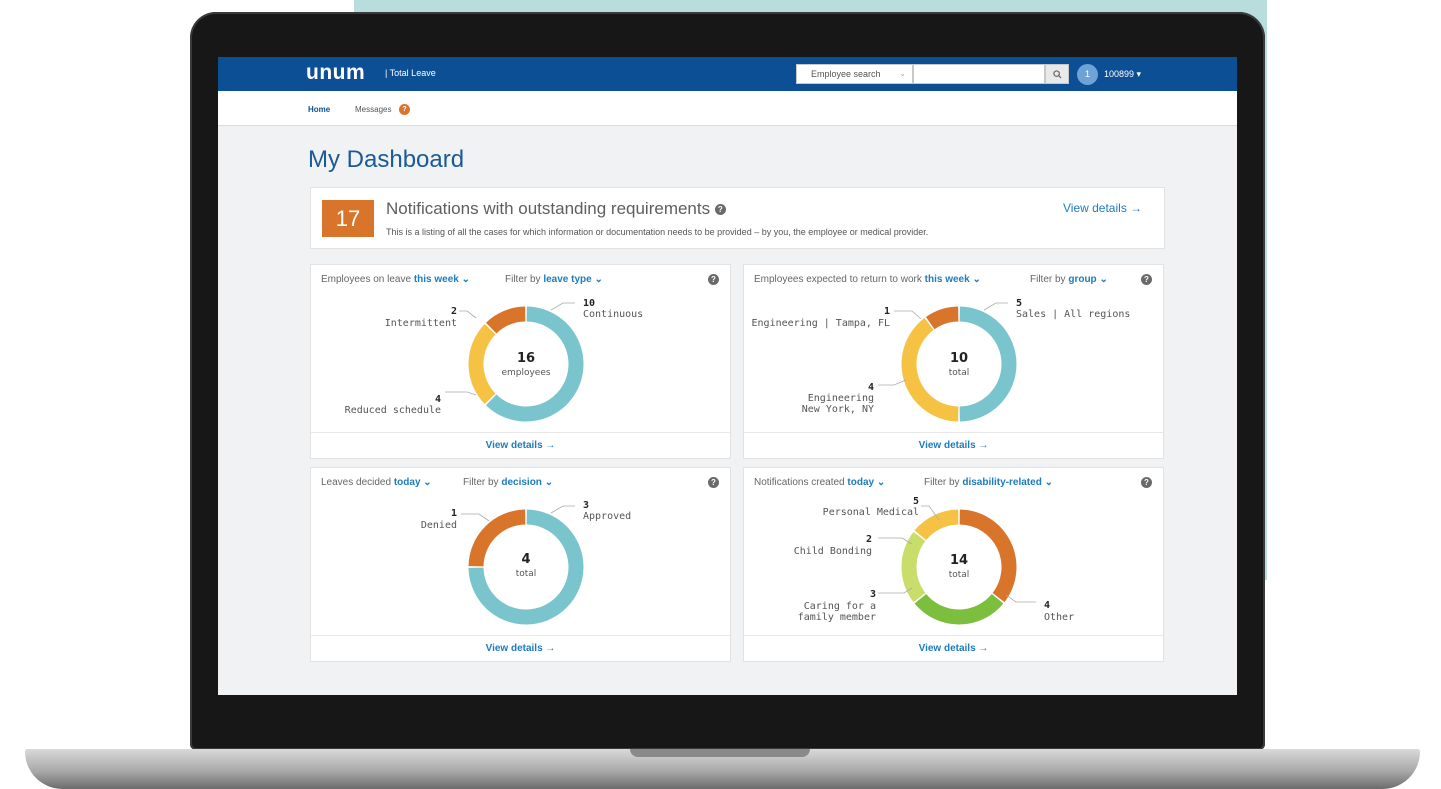 The width and height of the screenshot is (1441, 789). What do you see at coordinates (727, 108) in the screenshot?
I see `nav-bar: Home Messages ?` at bounding box center [727, 108].